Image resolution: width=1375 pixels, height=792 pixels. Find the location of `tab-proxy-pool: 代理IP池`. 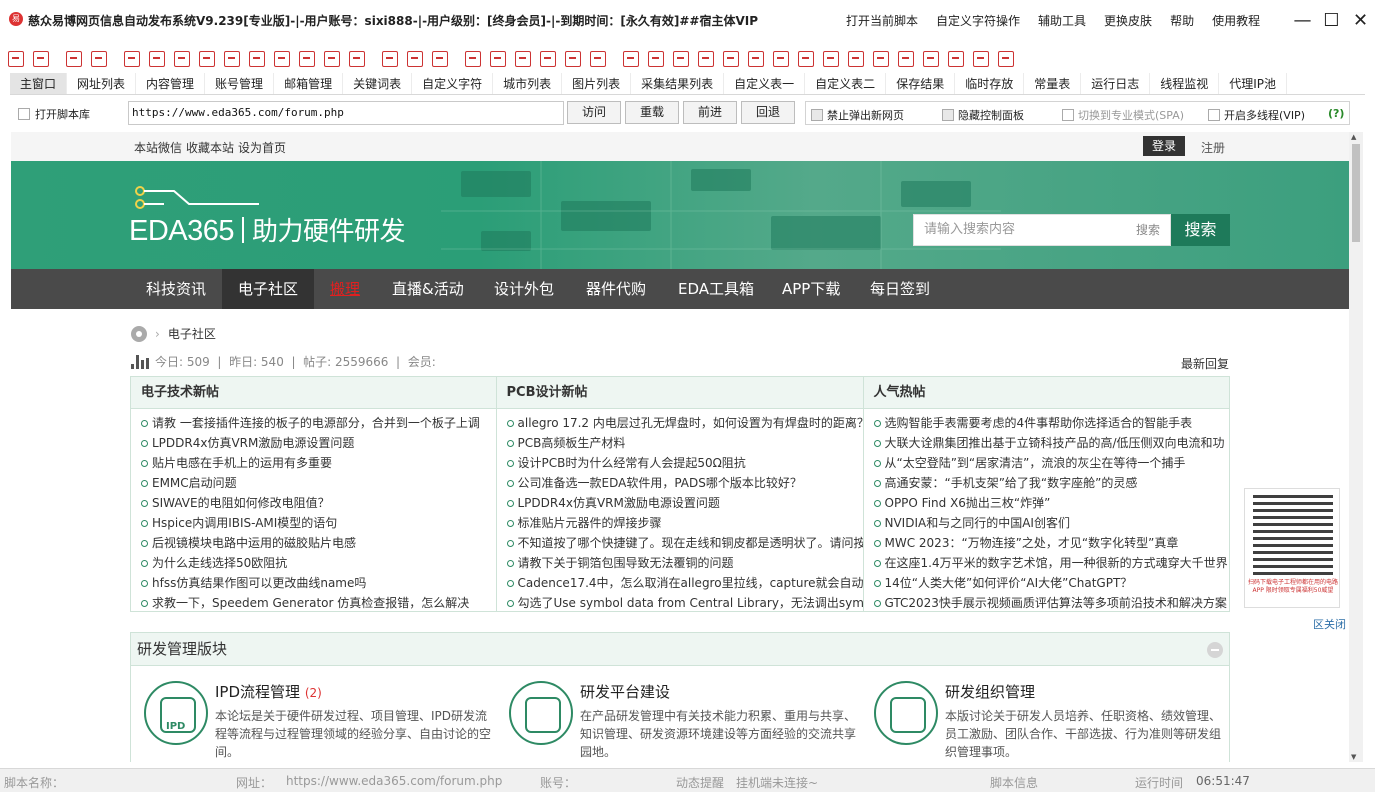

tab-proxy-pool: 代理IP池 is located at coordinates (1253, 83).